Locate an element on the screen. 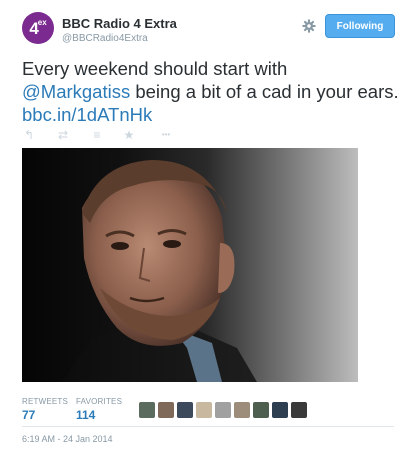 The height and width of the screenshot is (465, 416). stack-icon: ≡ is located at coordinates (97, 135).